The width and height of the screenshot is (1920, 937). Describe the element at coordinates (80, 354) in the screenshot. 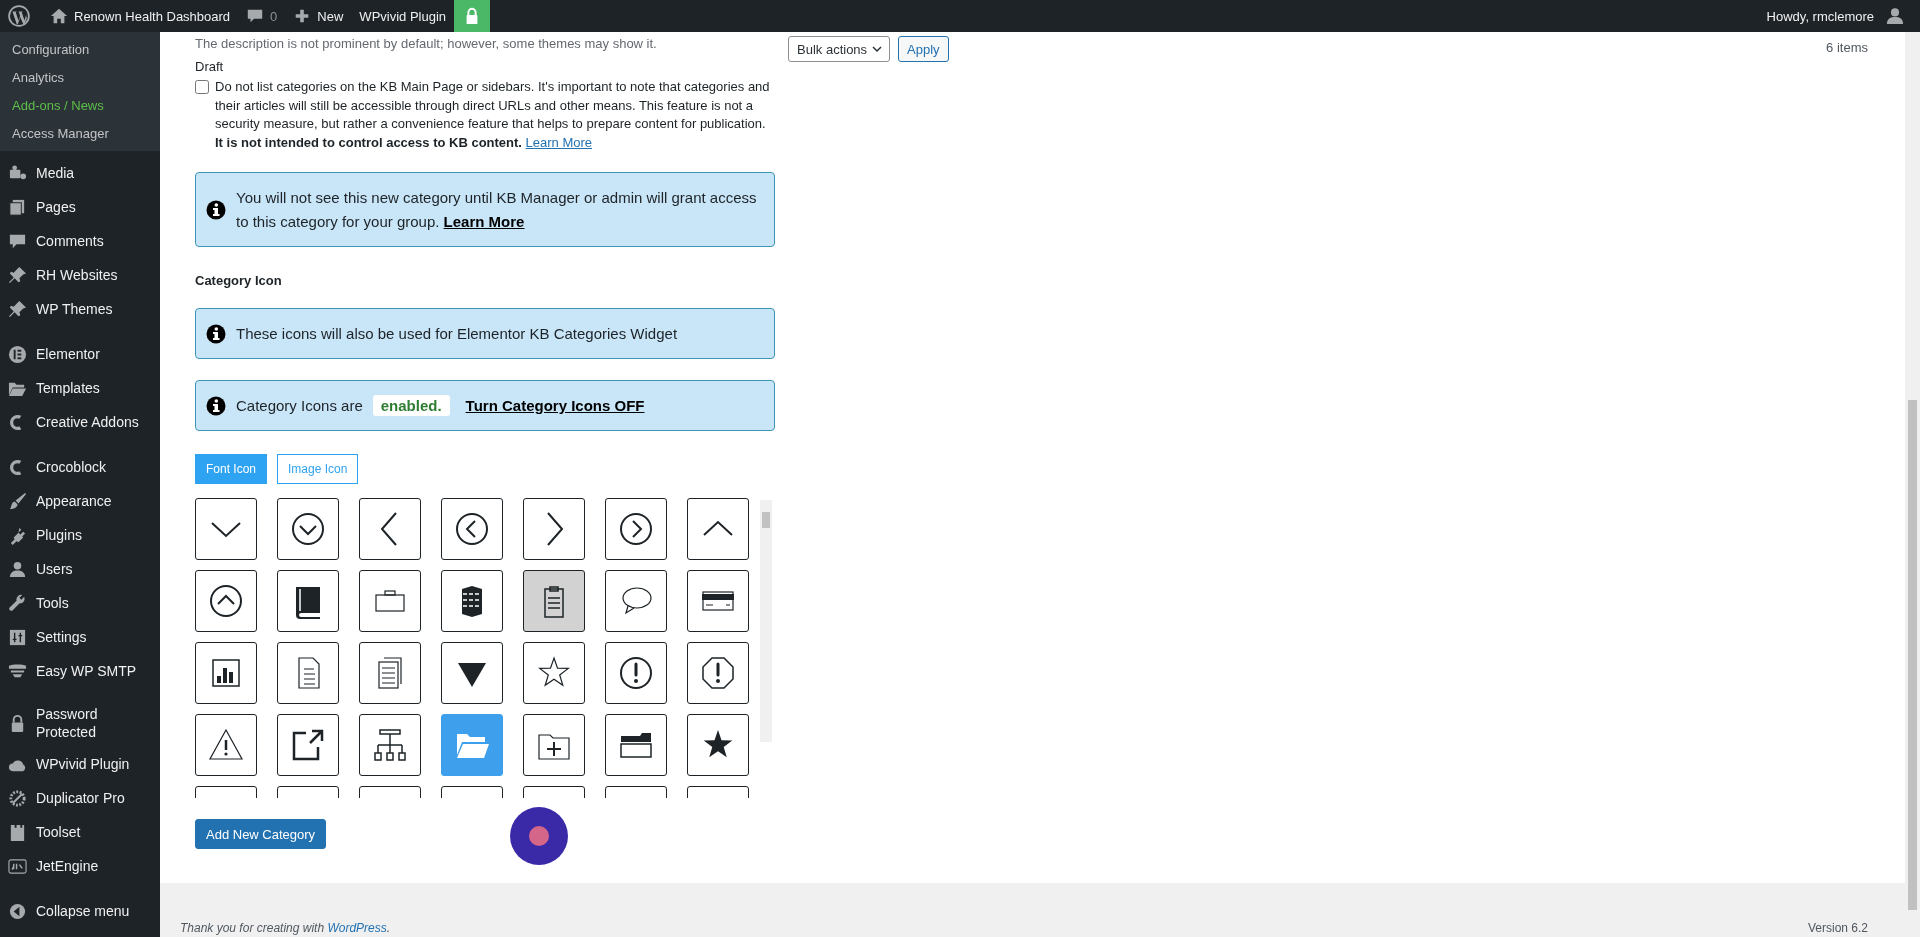

I see `menu-item: Elementor` at that location.